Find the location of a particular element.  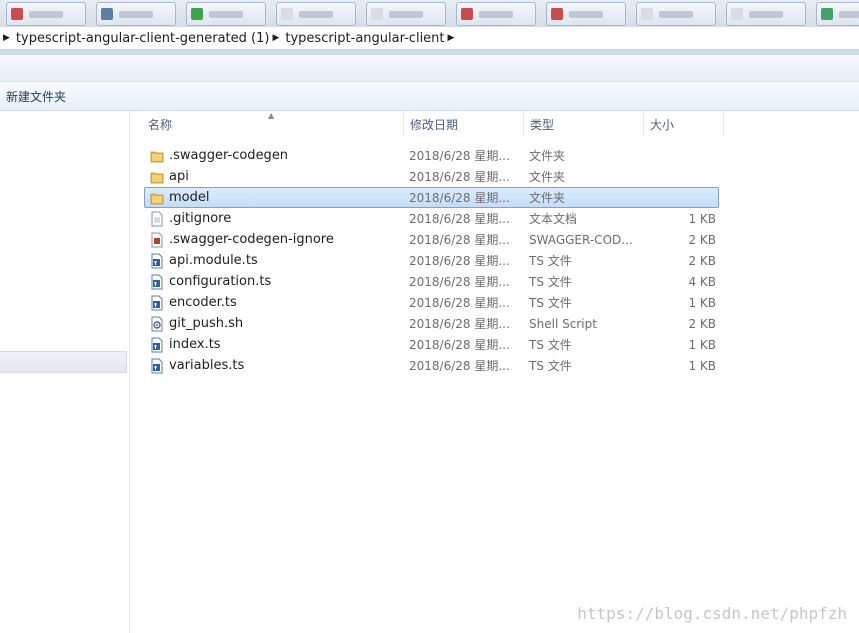

file-name: variables.ts is located at coordinates (207, 365).